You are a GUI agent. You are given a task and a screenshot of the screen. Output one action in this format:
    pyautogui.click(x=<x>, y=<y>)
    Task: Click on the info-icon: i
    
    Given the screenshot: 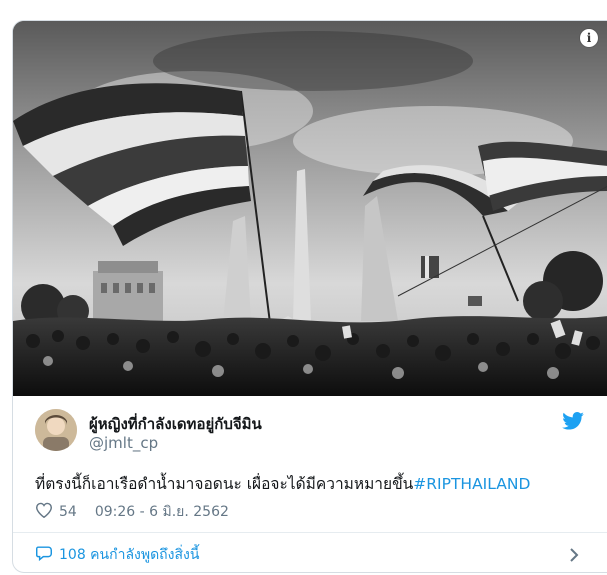 What is the action you would take?
    pyautogui.click(x=589, y=38)
    